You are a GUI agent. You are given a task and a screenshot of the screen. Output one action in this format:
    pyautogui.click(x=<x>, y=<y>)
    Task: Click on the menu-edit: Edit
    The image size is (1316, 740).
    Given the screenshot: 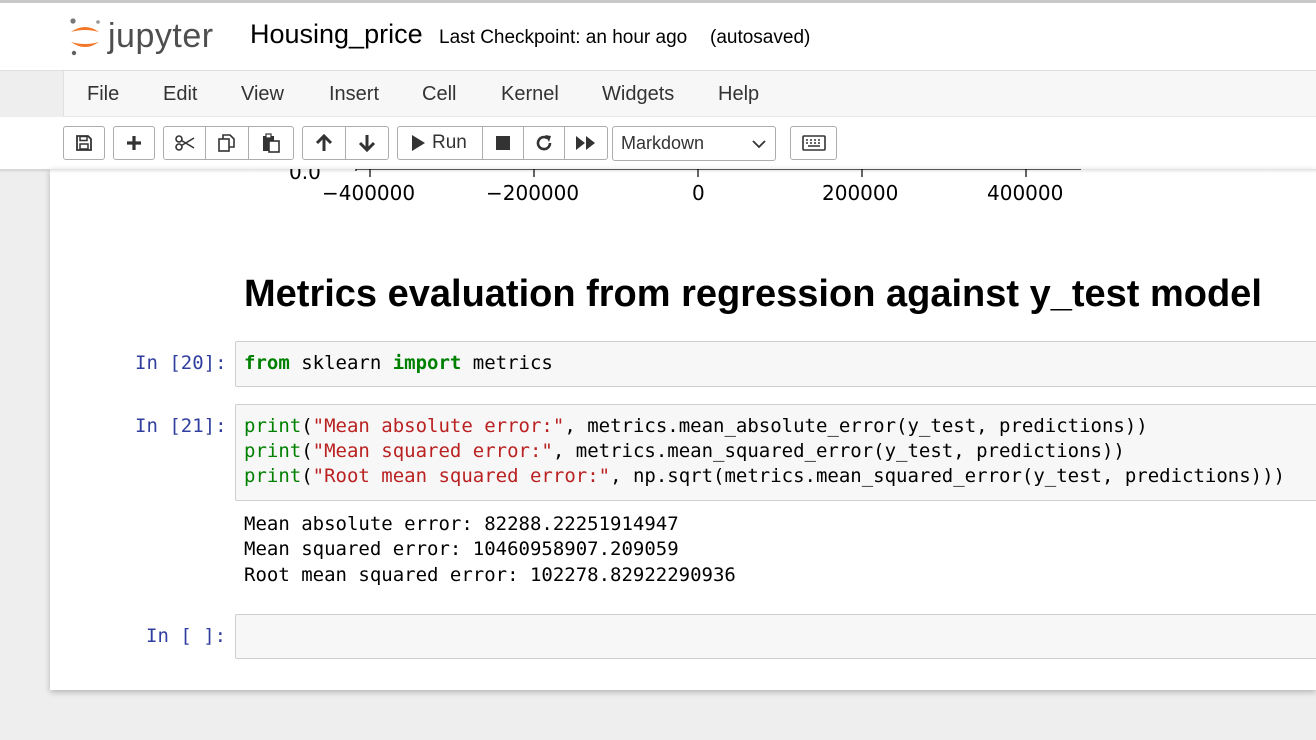 What is the action you would take?
    pyautogui.click(x=180, y=94)
    